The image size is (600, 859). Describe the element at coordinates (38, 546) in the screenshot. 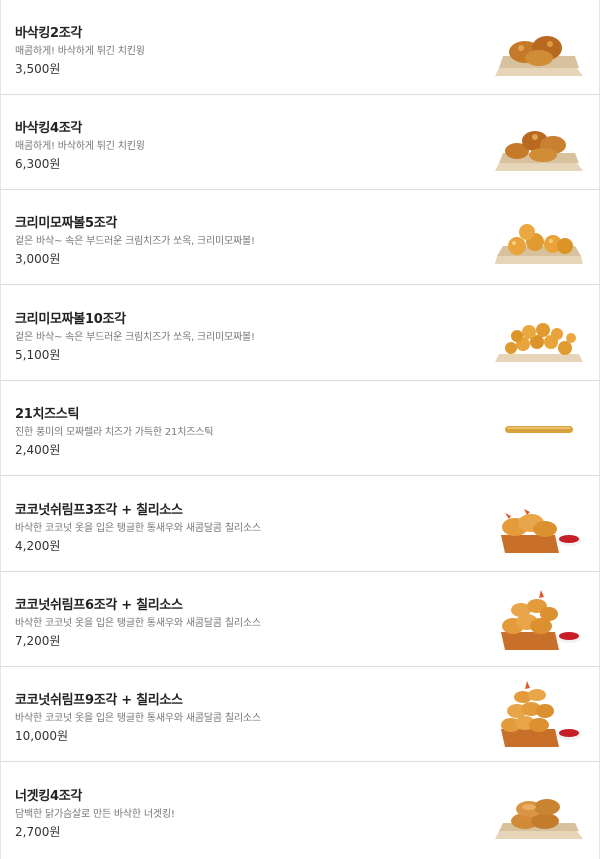

I see `item-price: 4,200원` at that location.